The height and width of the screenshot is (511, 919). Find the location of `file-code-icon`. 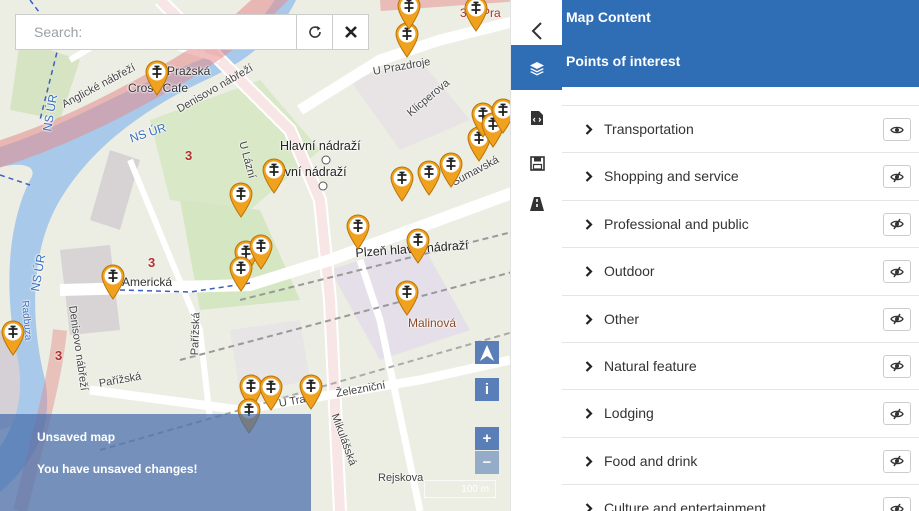

file-code-icon is located at coordinates (537, 117).